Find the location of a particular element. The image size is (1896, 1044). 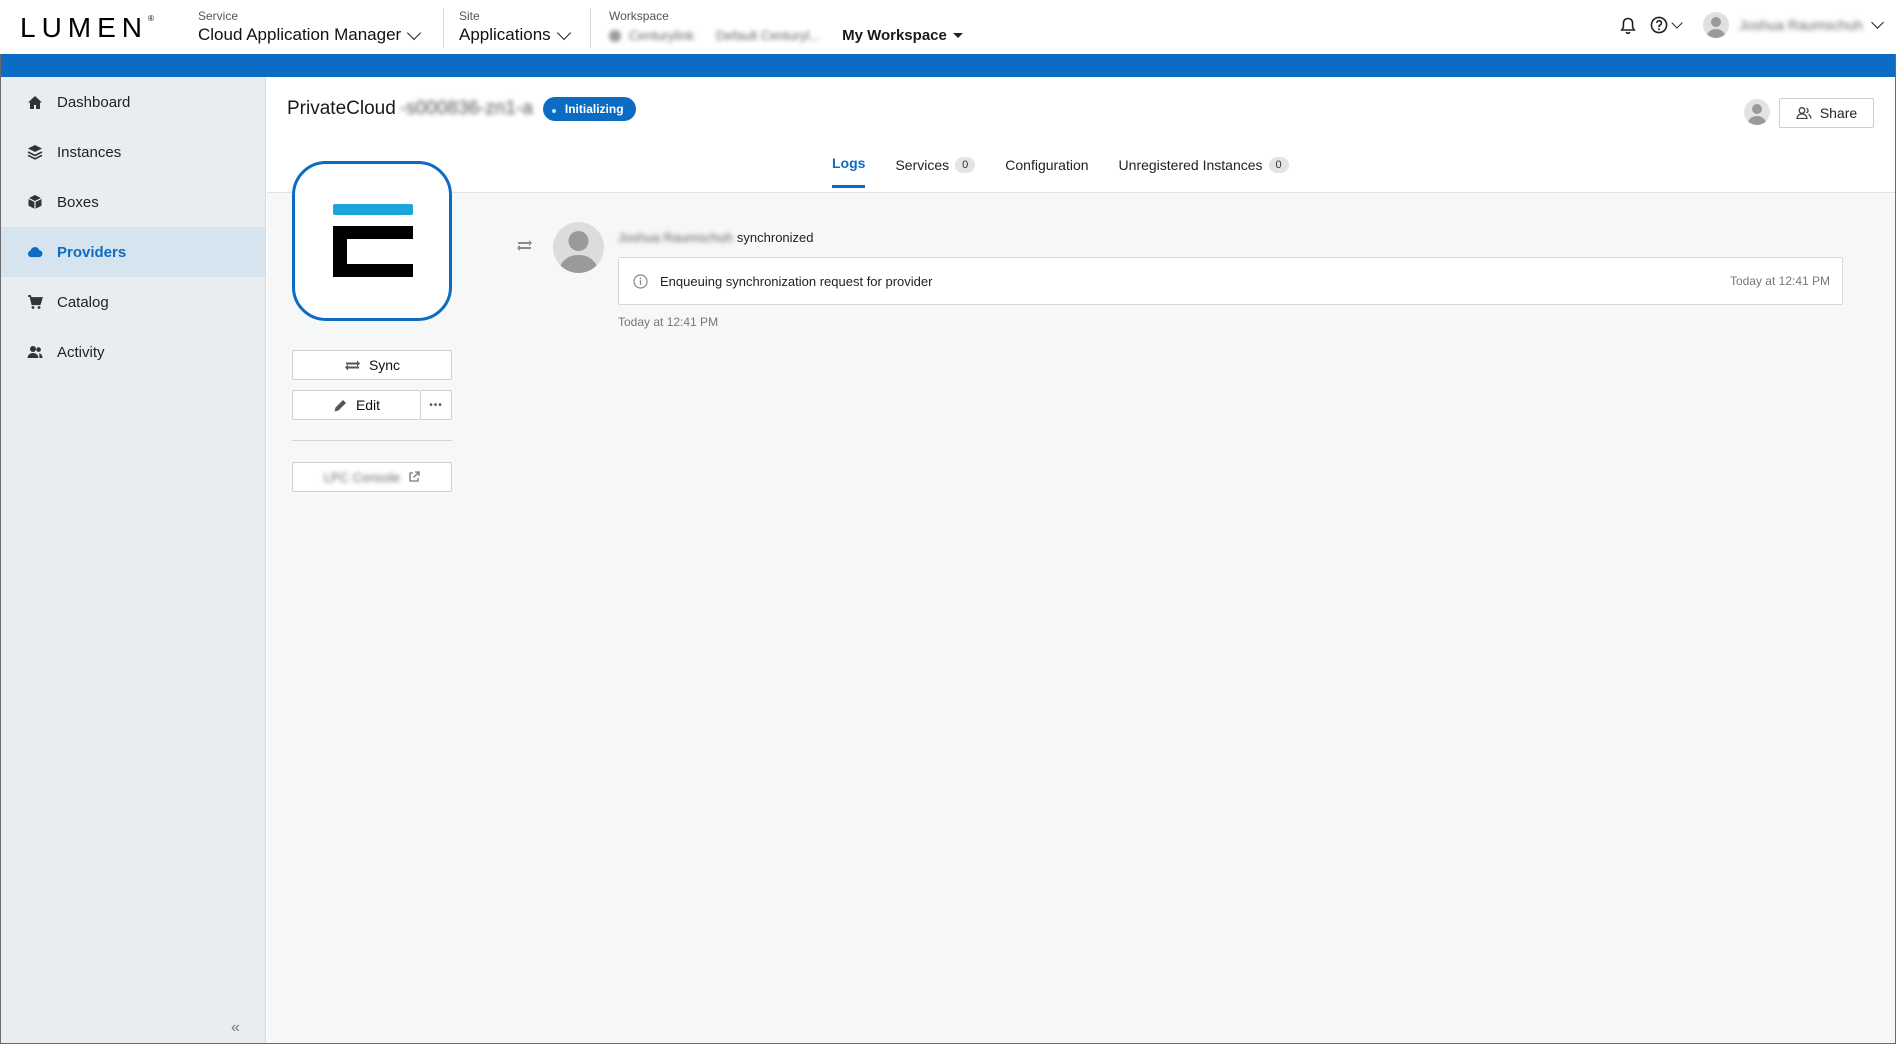

sidebar-item-boxes: Boxes is located at coordinates (133, 202).